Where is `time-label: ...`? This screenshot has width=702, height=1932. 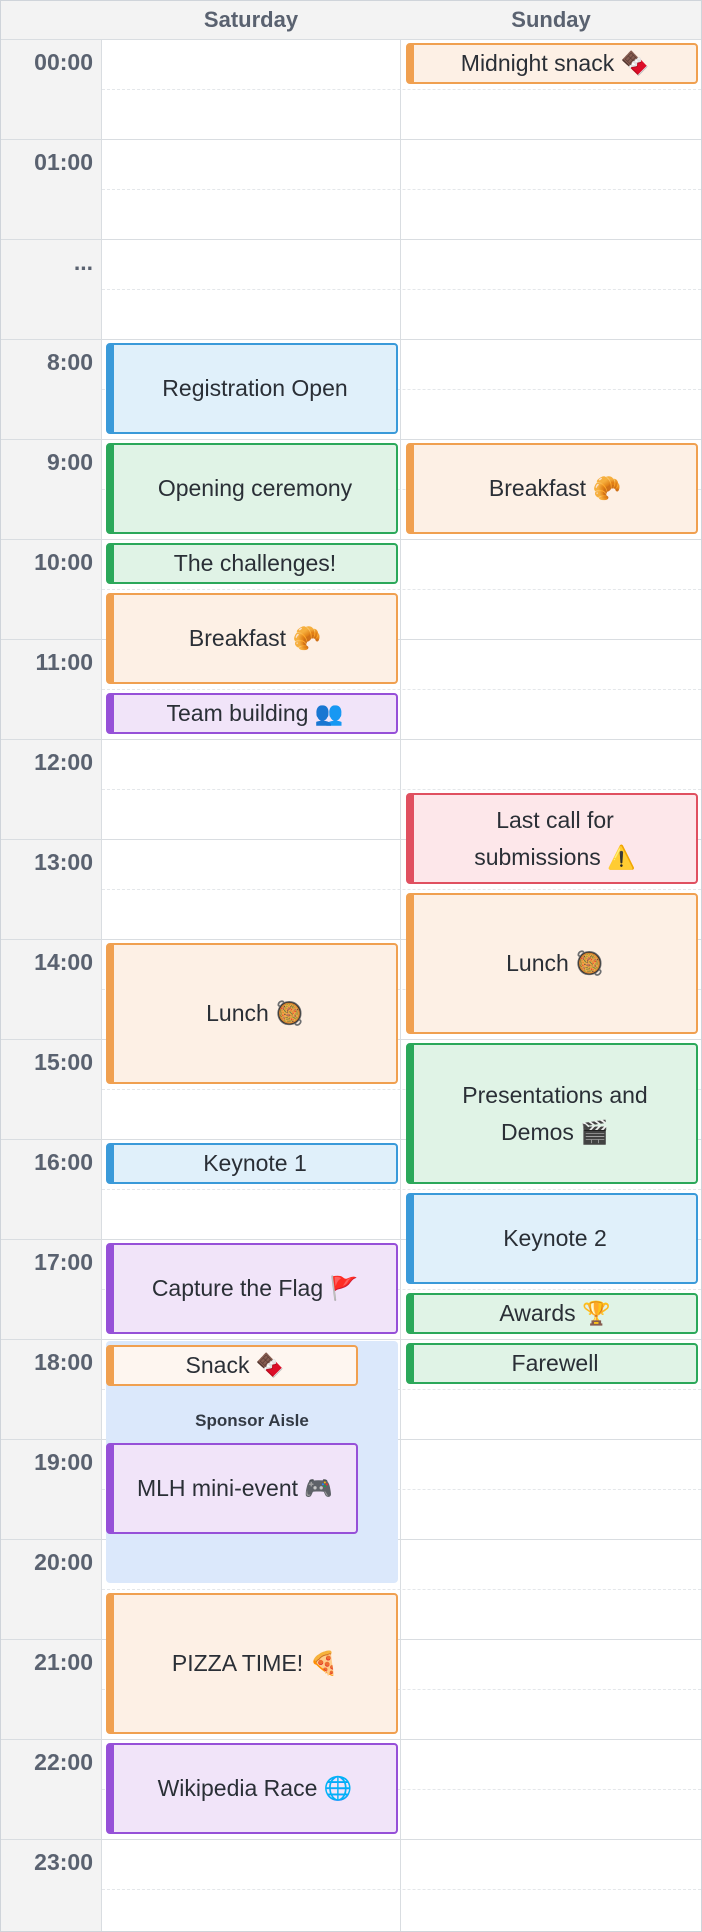 time-label: ... is located at coordinates (83, 262).